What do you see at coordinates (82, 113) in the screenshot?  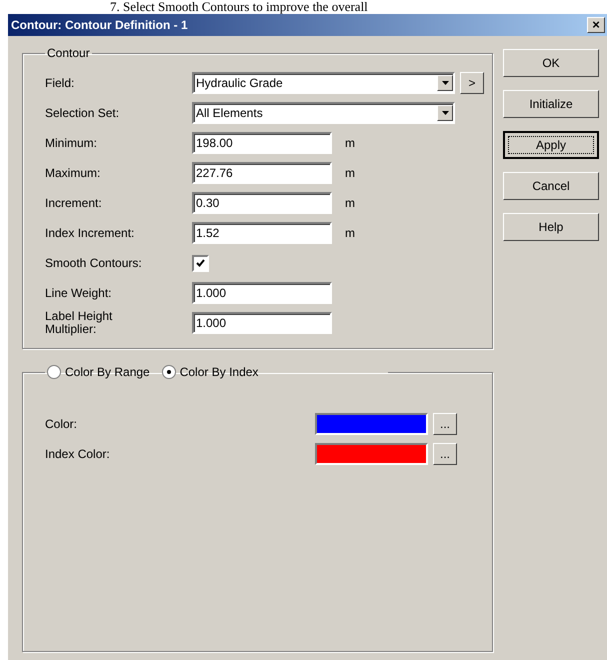 I see `field-label: Selection Set:` at bounding box center [82, 113].